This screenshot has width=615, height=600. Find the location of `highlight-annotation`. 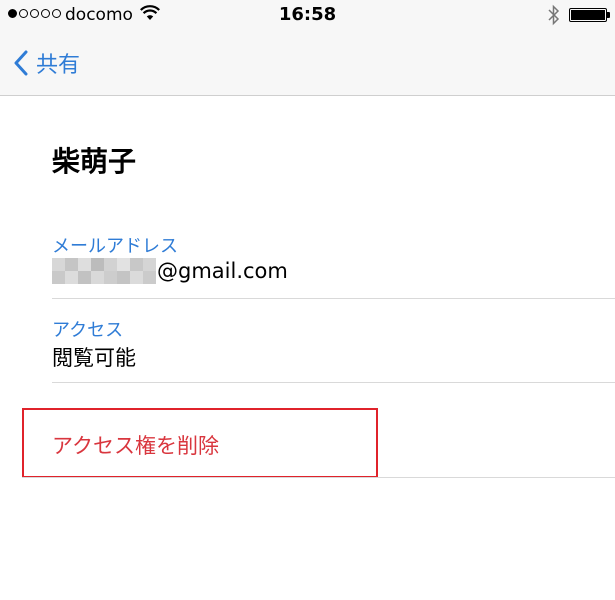

highlight-annotation is located at coordinates (200, 443).